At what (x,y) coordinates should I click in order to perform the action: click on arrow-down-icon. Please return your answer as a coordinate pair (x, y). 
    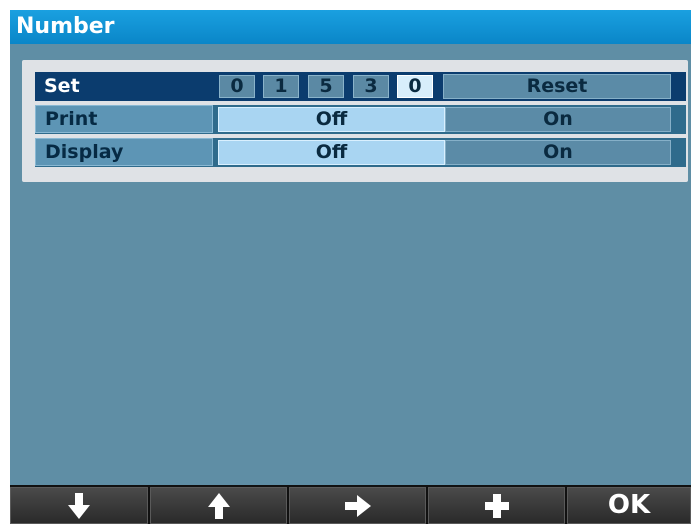
    Looking at the image, I should click on (79, 505).